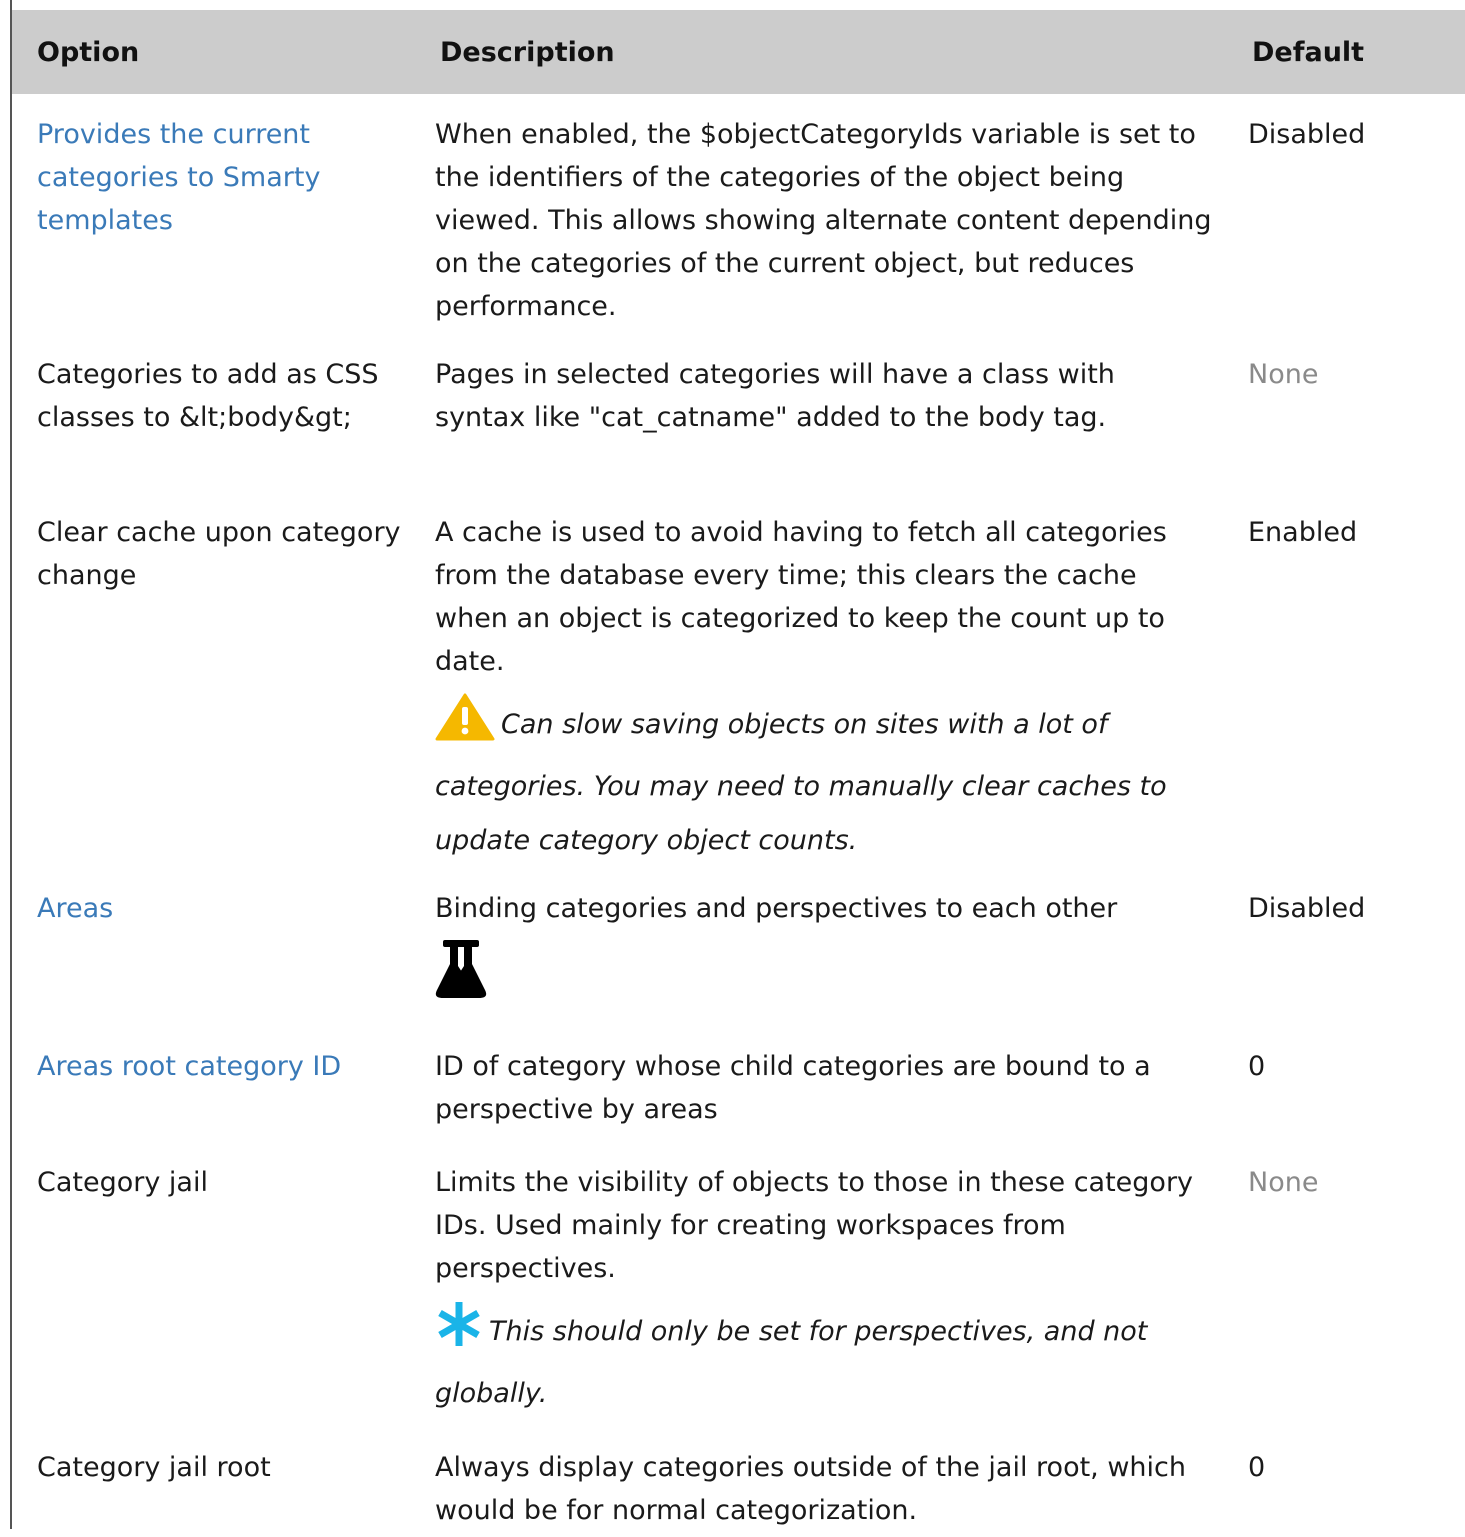  I want to click on option-link: Areas, so click(75, 908).